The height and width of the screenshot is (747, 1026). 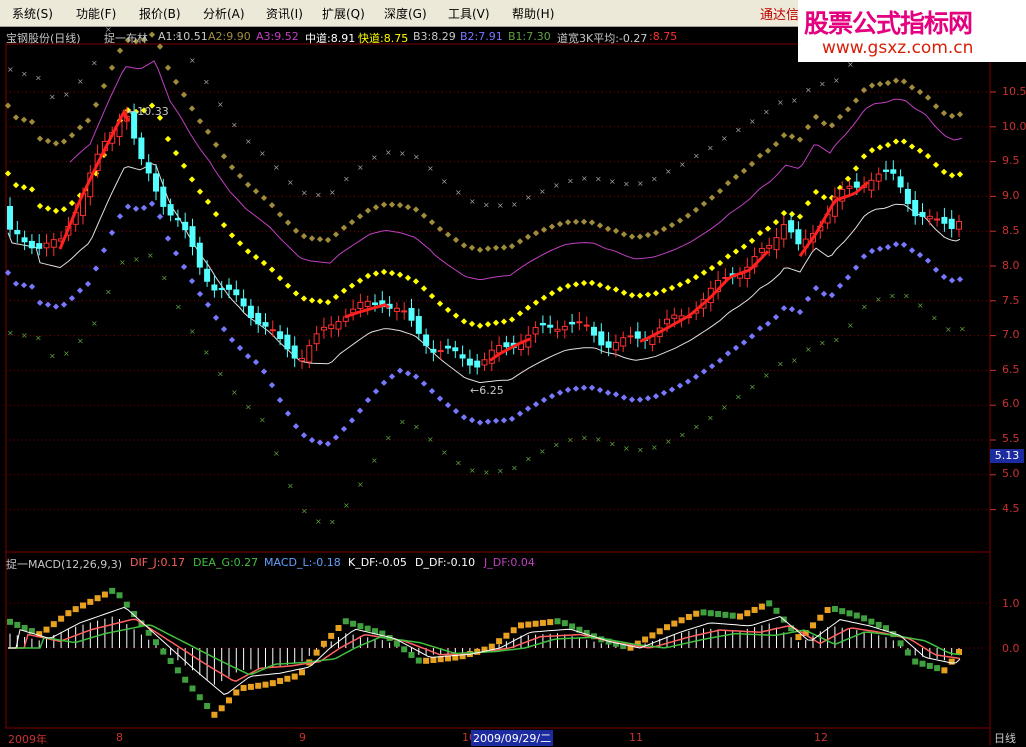 I want to click on watermark-logo: 股票公式指标网 www.gsxz.com.cn, so click(x=912, y=31).